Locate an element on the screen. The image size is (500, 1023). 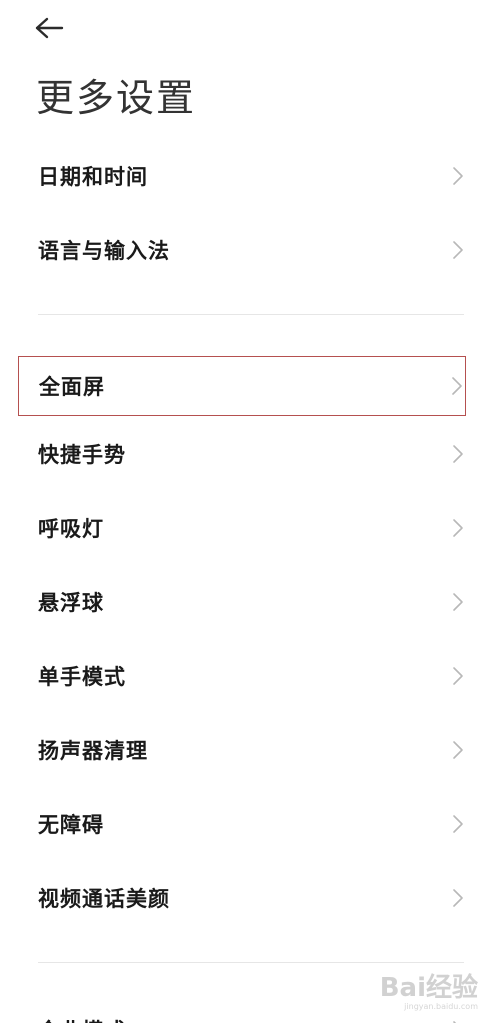
page-title: 更多设置 is located at coordinates (116, 98).